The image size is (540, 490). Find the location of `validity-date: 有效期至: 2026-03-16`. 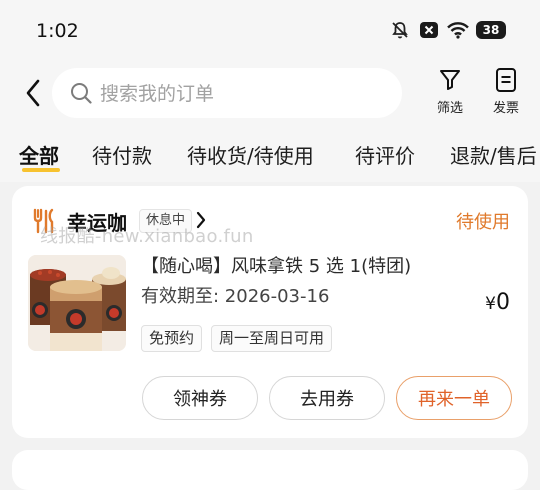

validity-date: 有效期至: 2026-03-16 is located at coordinates (235, 296).